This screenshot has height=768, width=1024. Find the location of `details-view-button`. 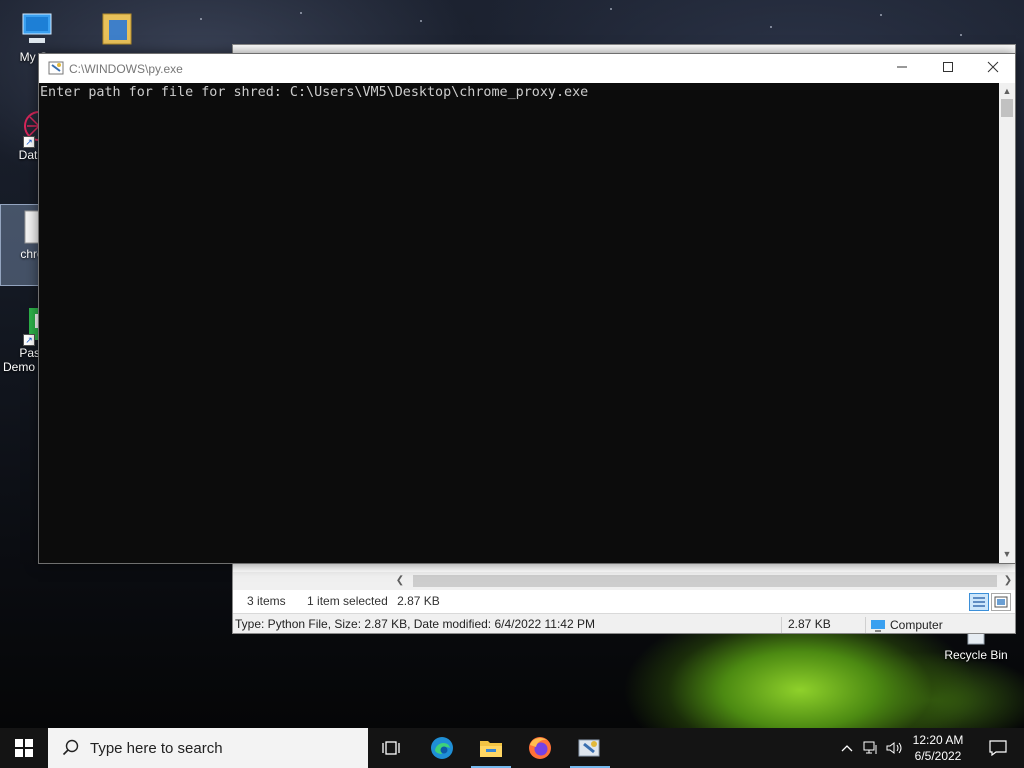

details-view-button is located at coordinates (979, 602).